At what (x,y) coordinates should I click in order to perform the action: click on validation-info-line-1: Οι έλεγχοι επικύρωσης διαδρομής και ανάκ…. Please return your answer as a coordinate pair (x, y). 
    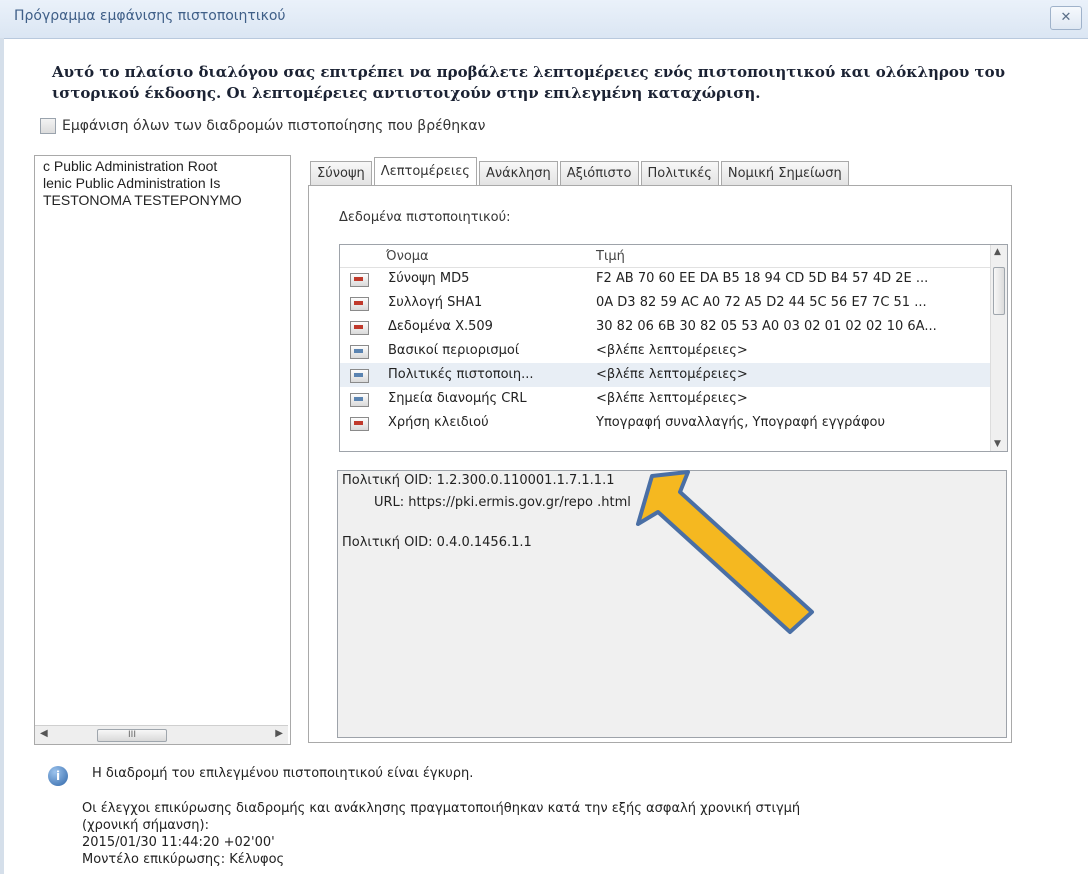
    Looking at the image, I should click on (441, 808).